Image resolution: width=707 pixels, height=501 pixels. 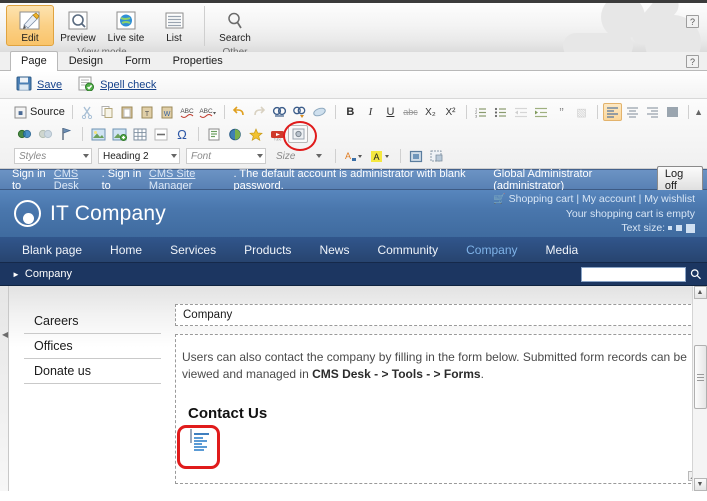 What do you see at coordinates (581, 112) in the screenshot?
I see `create-div-button: ▧` at bounding box center [581, 112].